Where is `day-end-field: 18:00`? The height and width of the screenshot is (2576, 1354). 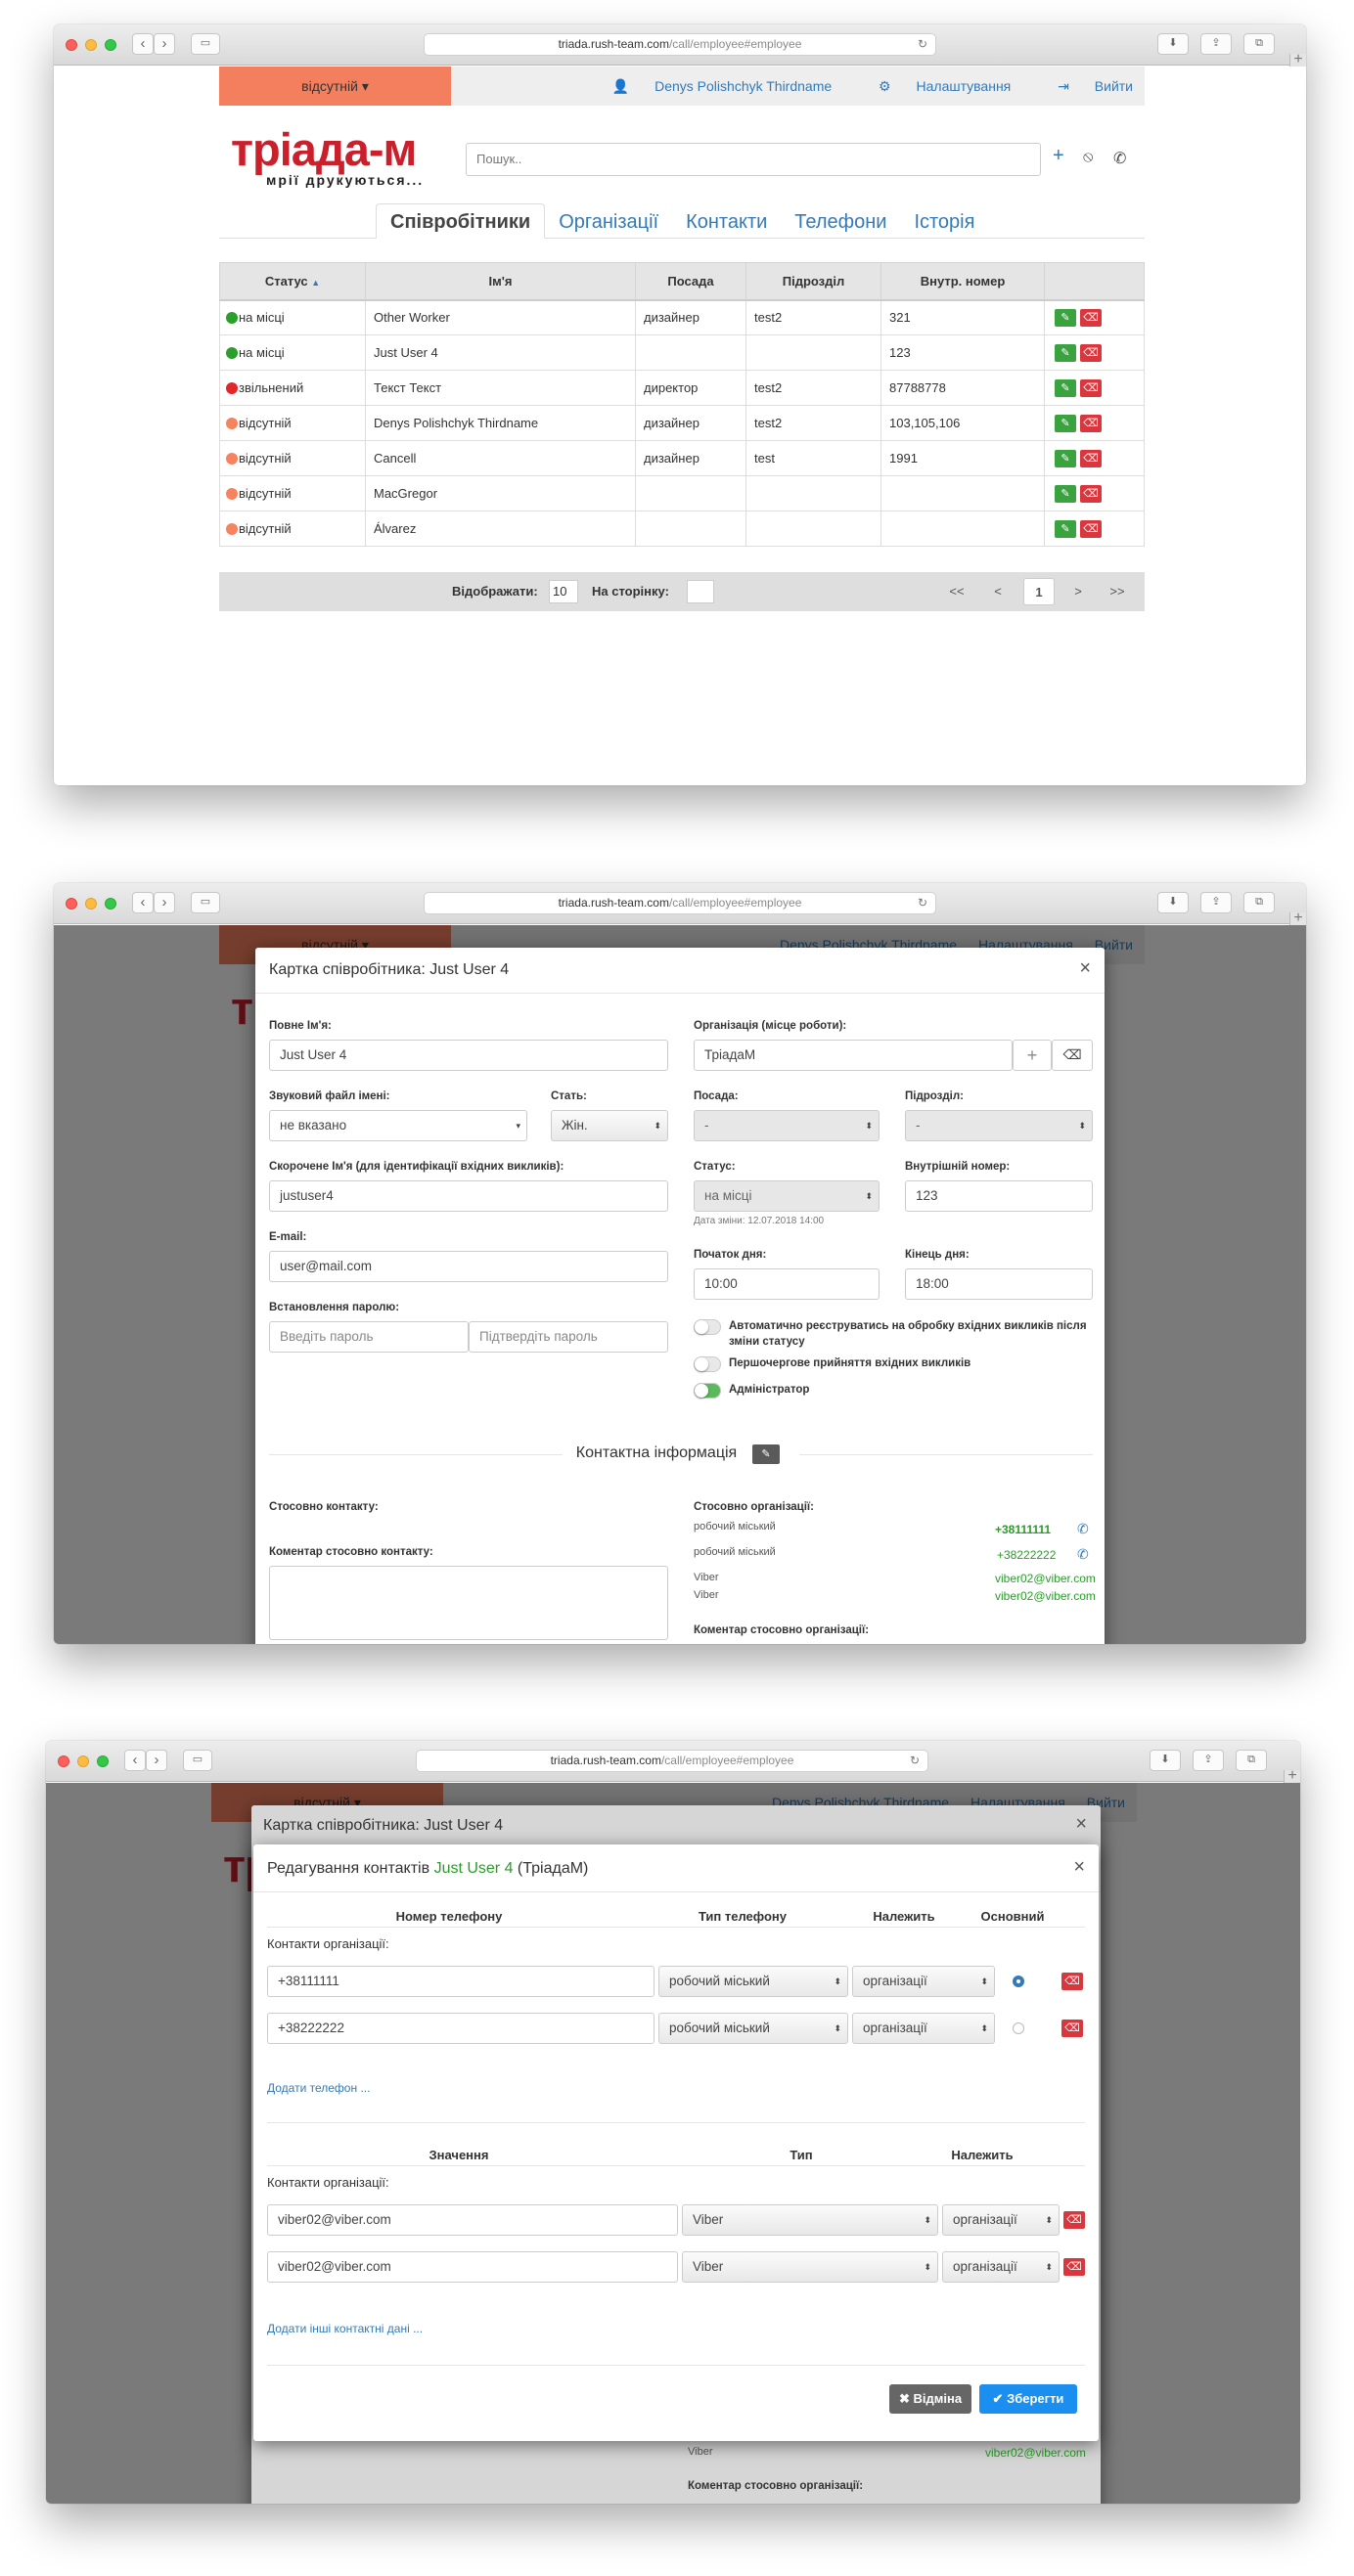 day-end-field: 18:00 is located at coordinates (999, 1284).